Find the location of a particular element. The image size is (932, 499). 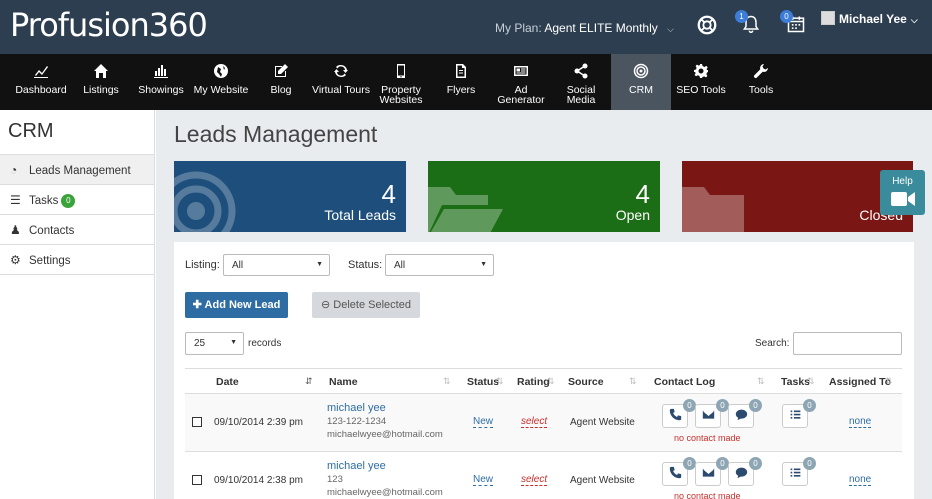

records-per-page-value: 25 is located at coordinates (200, 343).